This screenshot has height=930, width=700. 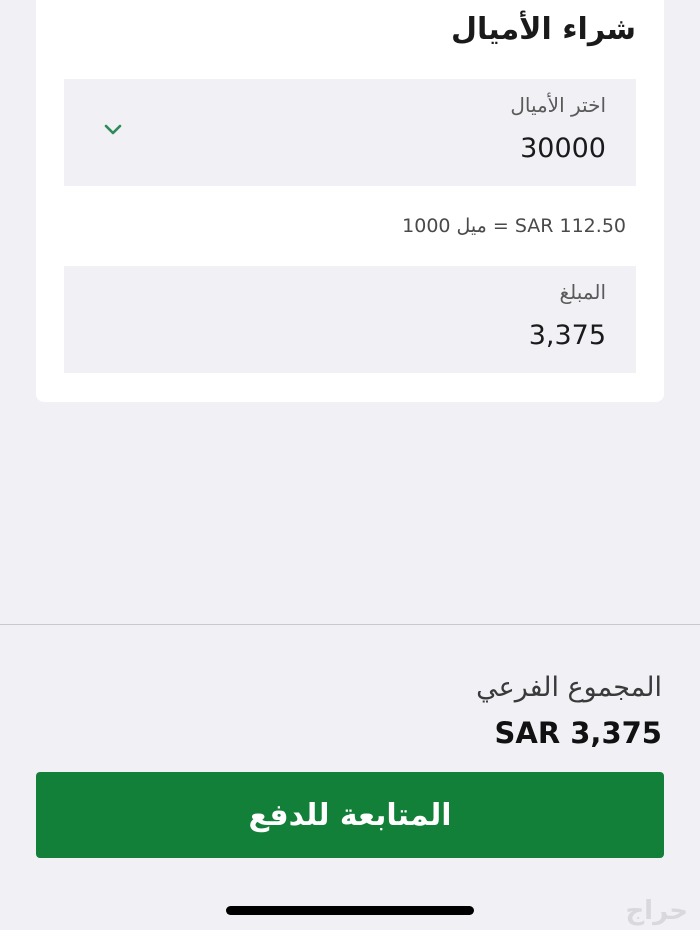 What do you see at coordinates (514, 226) in the screenshot?
I see `conversion-rate-text: 1000 ميل = SAR 112.50` at bounding box center [514, 226].